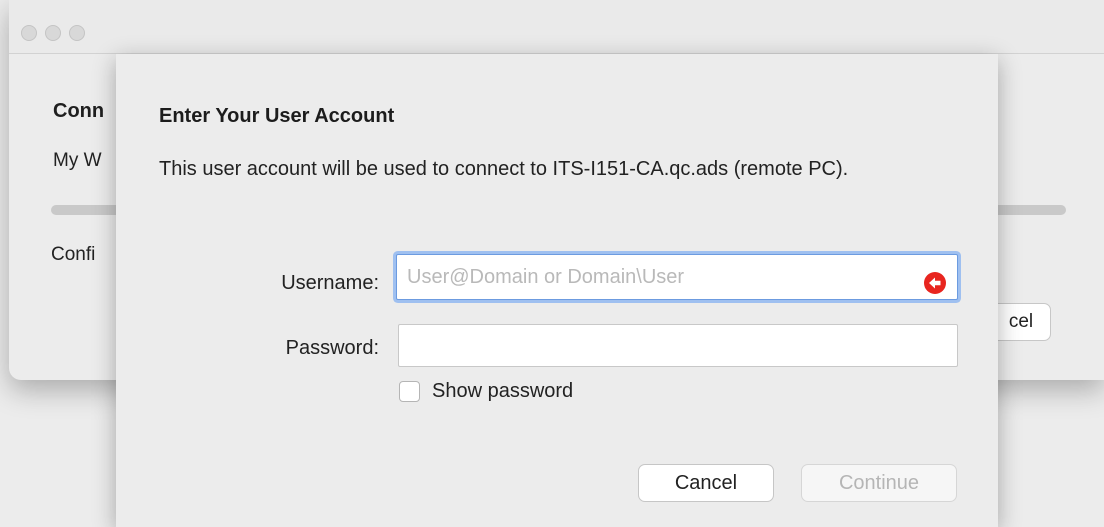 The height and width of the screenshot is (527, 1104). I want to click on cancel-button: Cancel, so click(706, 483).